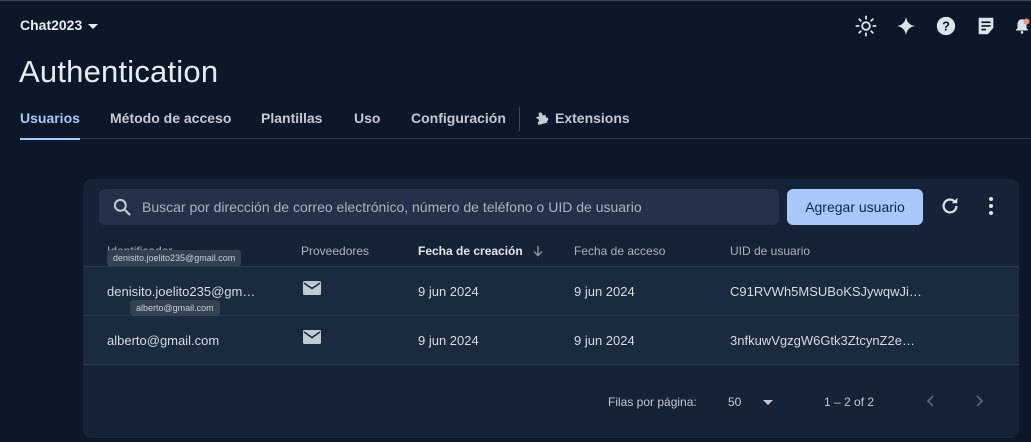 Image resolution: width=1031 pixels, height=442 pixels. Describe the element at coordinates (175, 308) in the screenshot. I see `identifier-tooltip: alberto@gmail.com` at that location.